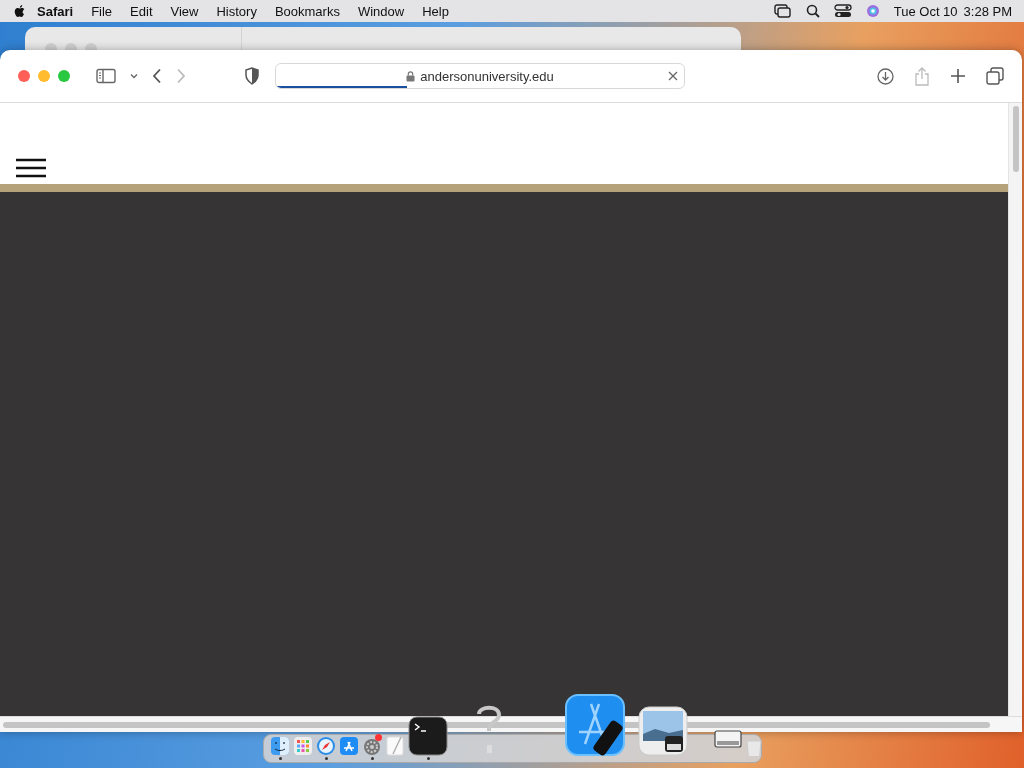  What do you see at coordinates (55, 11) in the screenshot?
I see `menu-item: Safari` at bounding box center [55, 11].